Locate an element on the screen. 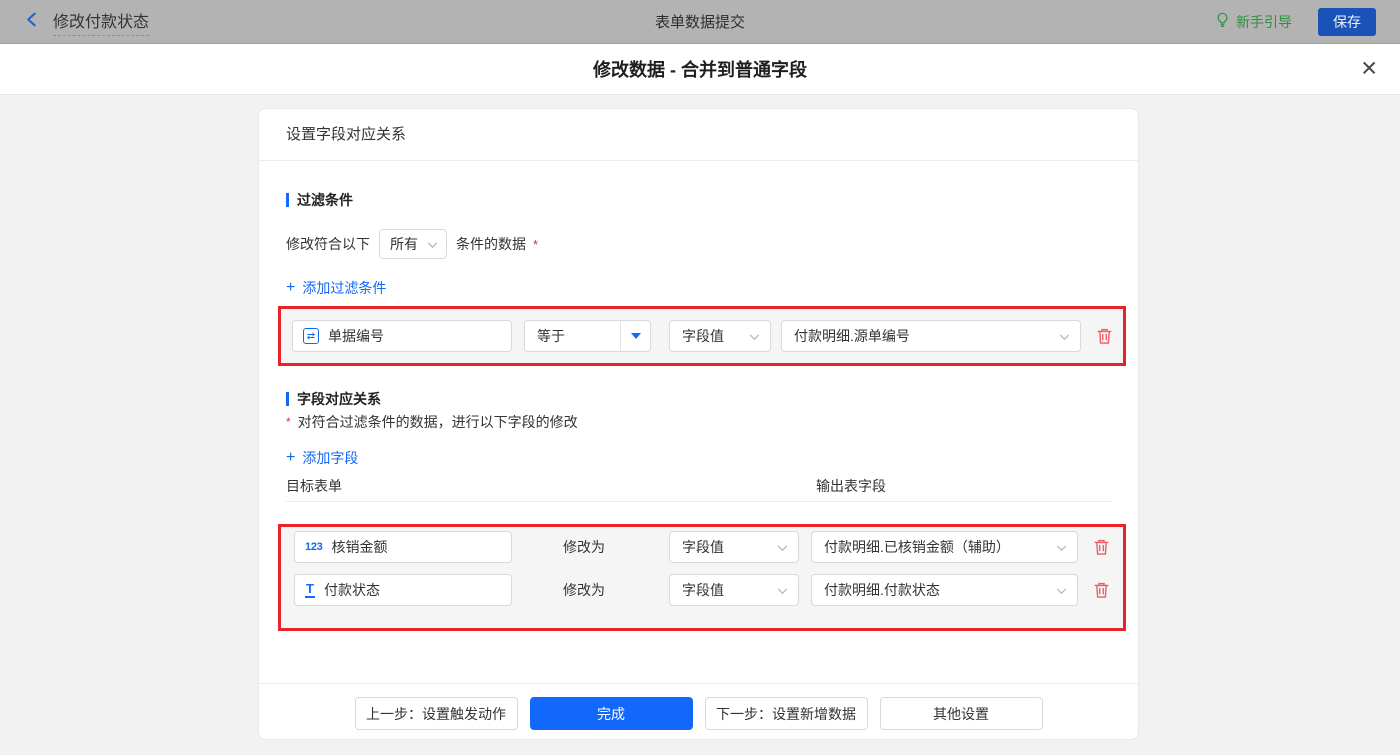  add-field-link: + 添加字段 is located at coordinates (322, 458).